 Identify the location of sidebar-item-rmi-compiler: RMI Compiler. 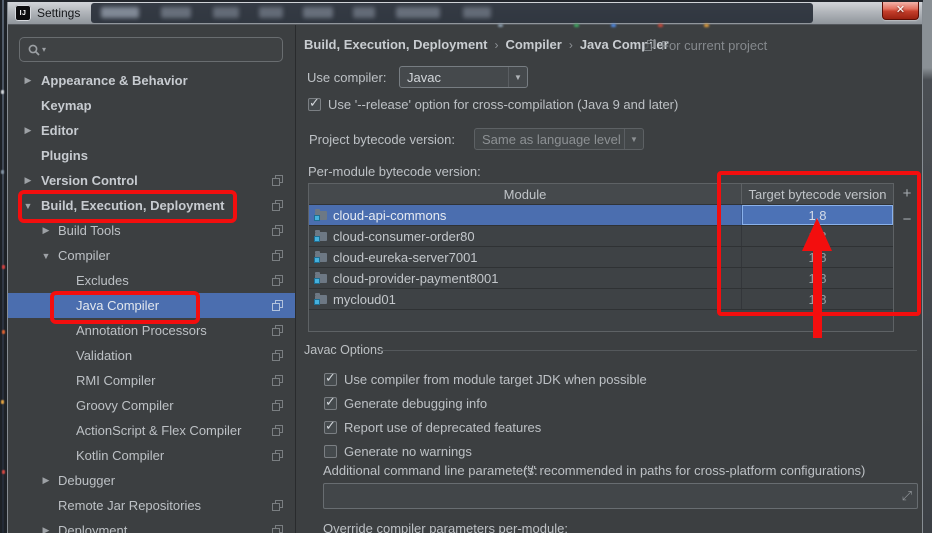
(151, 380).